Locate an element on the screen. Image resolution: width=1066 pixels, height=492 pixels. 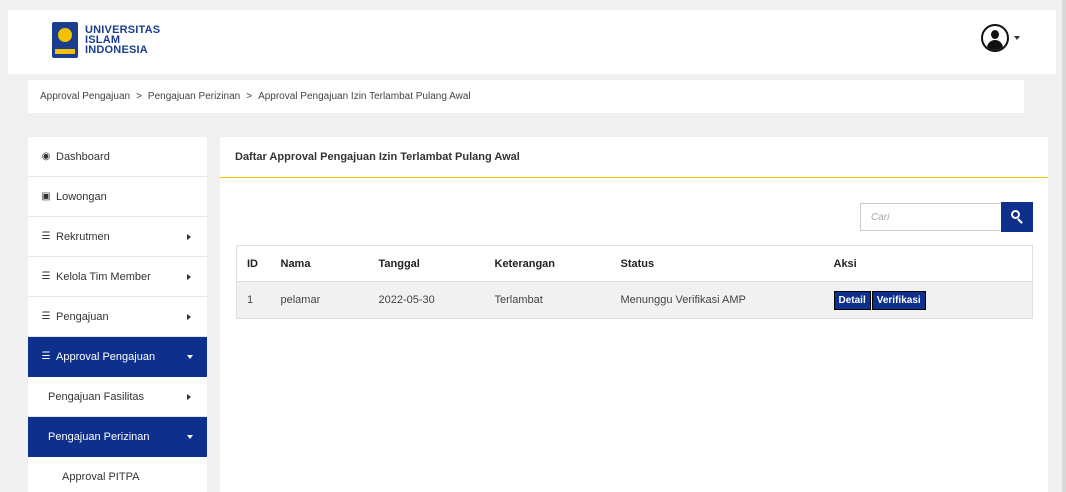
sidebar-item-label: Pengajuan Fasilitas is located at coordinates (96, 396).